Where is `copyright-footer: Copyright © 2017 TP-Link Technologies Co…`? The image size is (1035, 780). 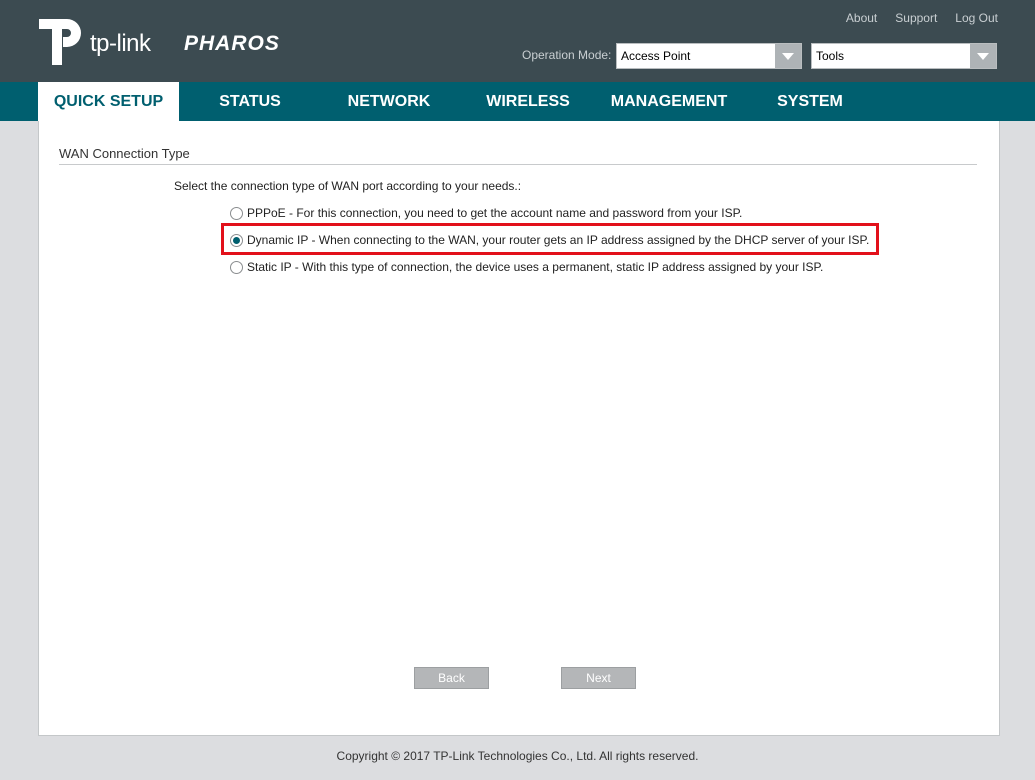 copyright-footer: Copyright © 2017 TP-Link Technologies Co… is located at coordinates (517, 756).